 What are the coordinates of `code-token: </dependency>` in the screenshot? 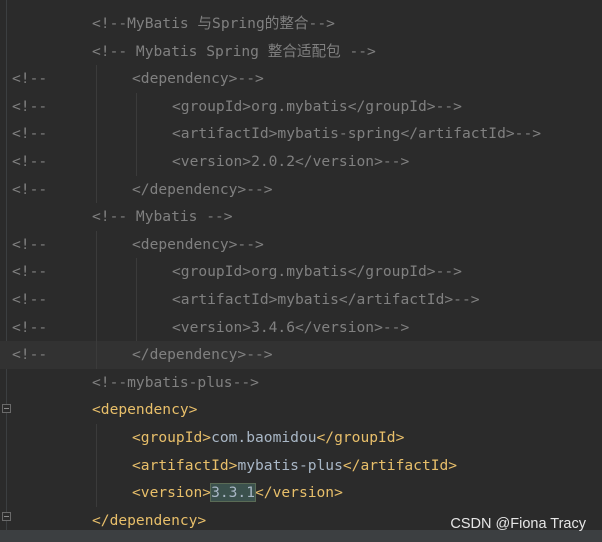 It's located at (149, 520).